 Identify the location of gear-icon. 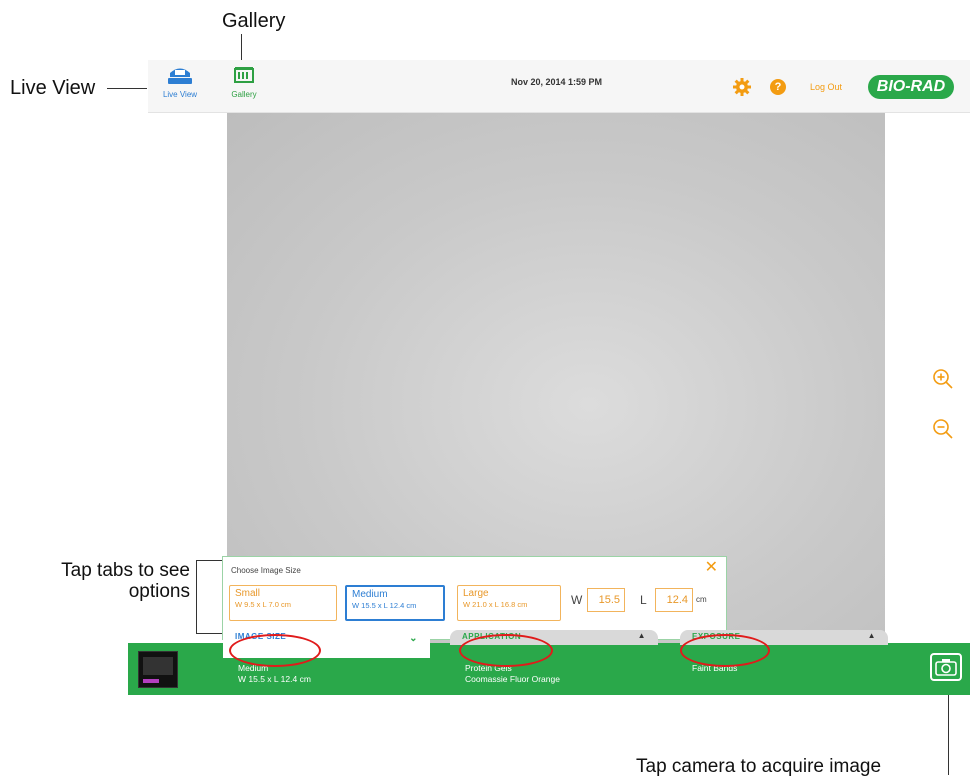
(742, 87).